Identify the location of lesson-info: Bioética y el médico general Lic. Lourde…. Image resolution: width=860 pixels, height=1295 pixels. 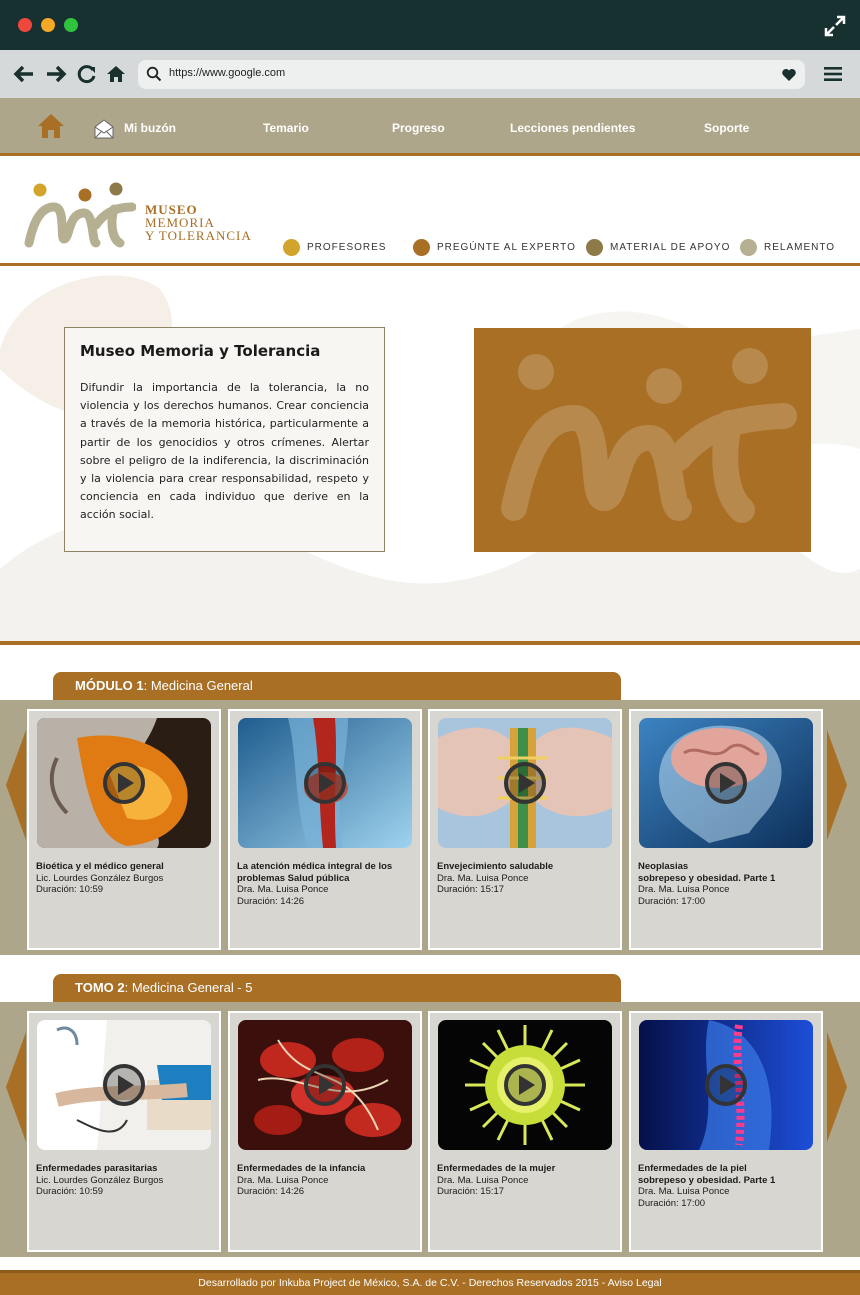
(125, 878).